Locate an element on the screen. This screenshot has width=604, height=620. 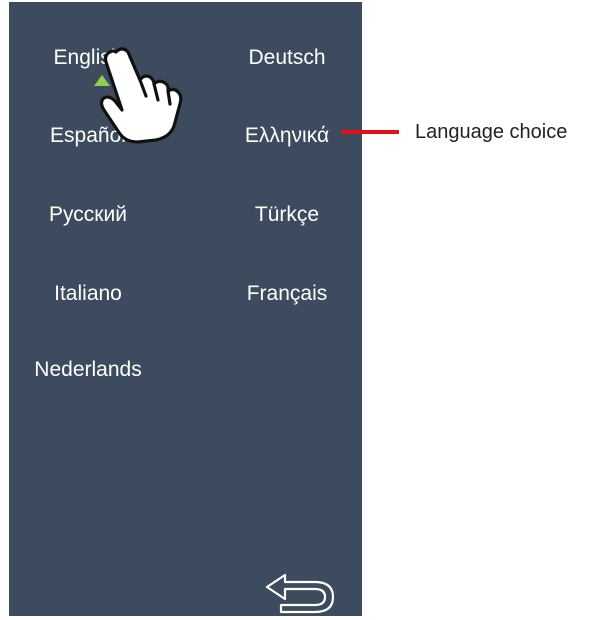
language-option-italian: Italiano is located at coordinates (88, 294).